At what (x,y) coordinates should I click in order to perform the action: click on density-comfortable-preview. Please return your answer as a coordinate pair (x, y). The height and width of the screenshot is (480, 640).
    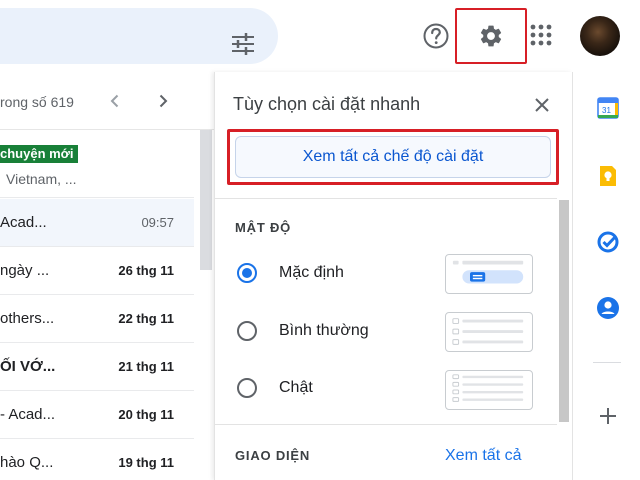
    Looking at the image, I should click on (489, 332).